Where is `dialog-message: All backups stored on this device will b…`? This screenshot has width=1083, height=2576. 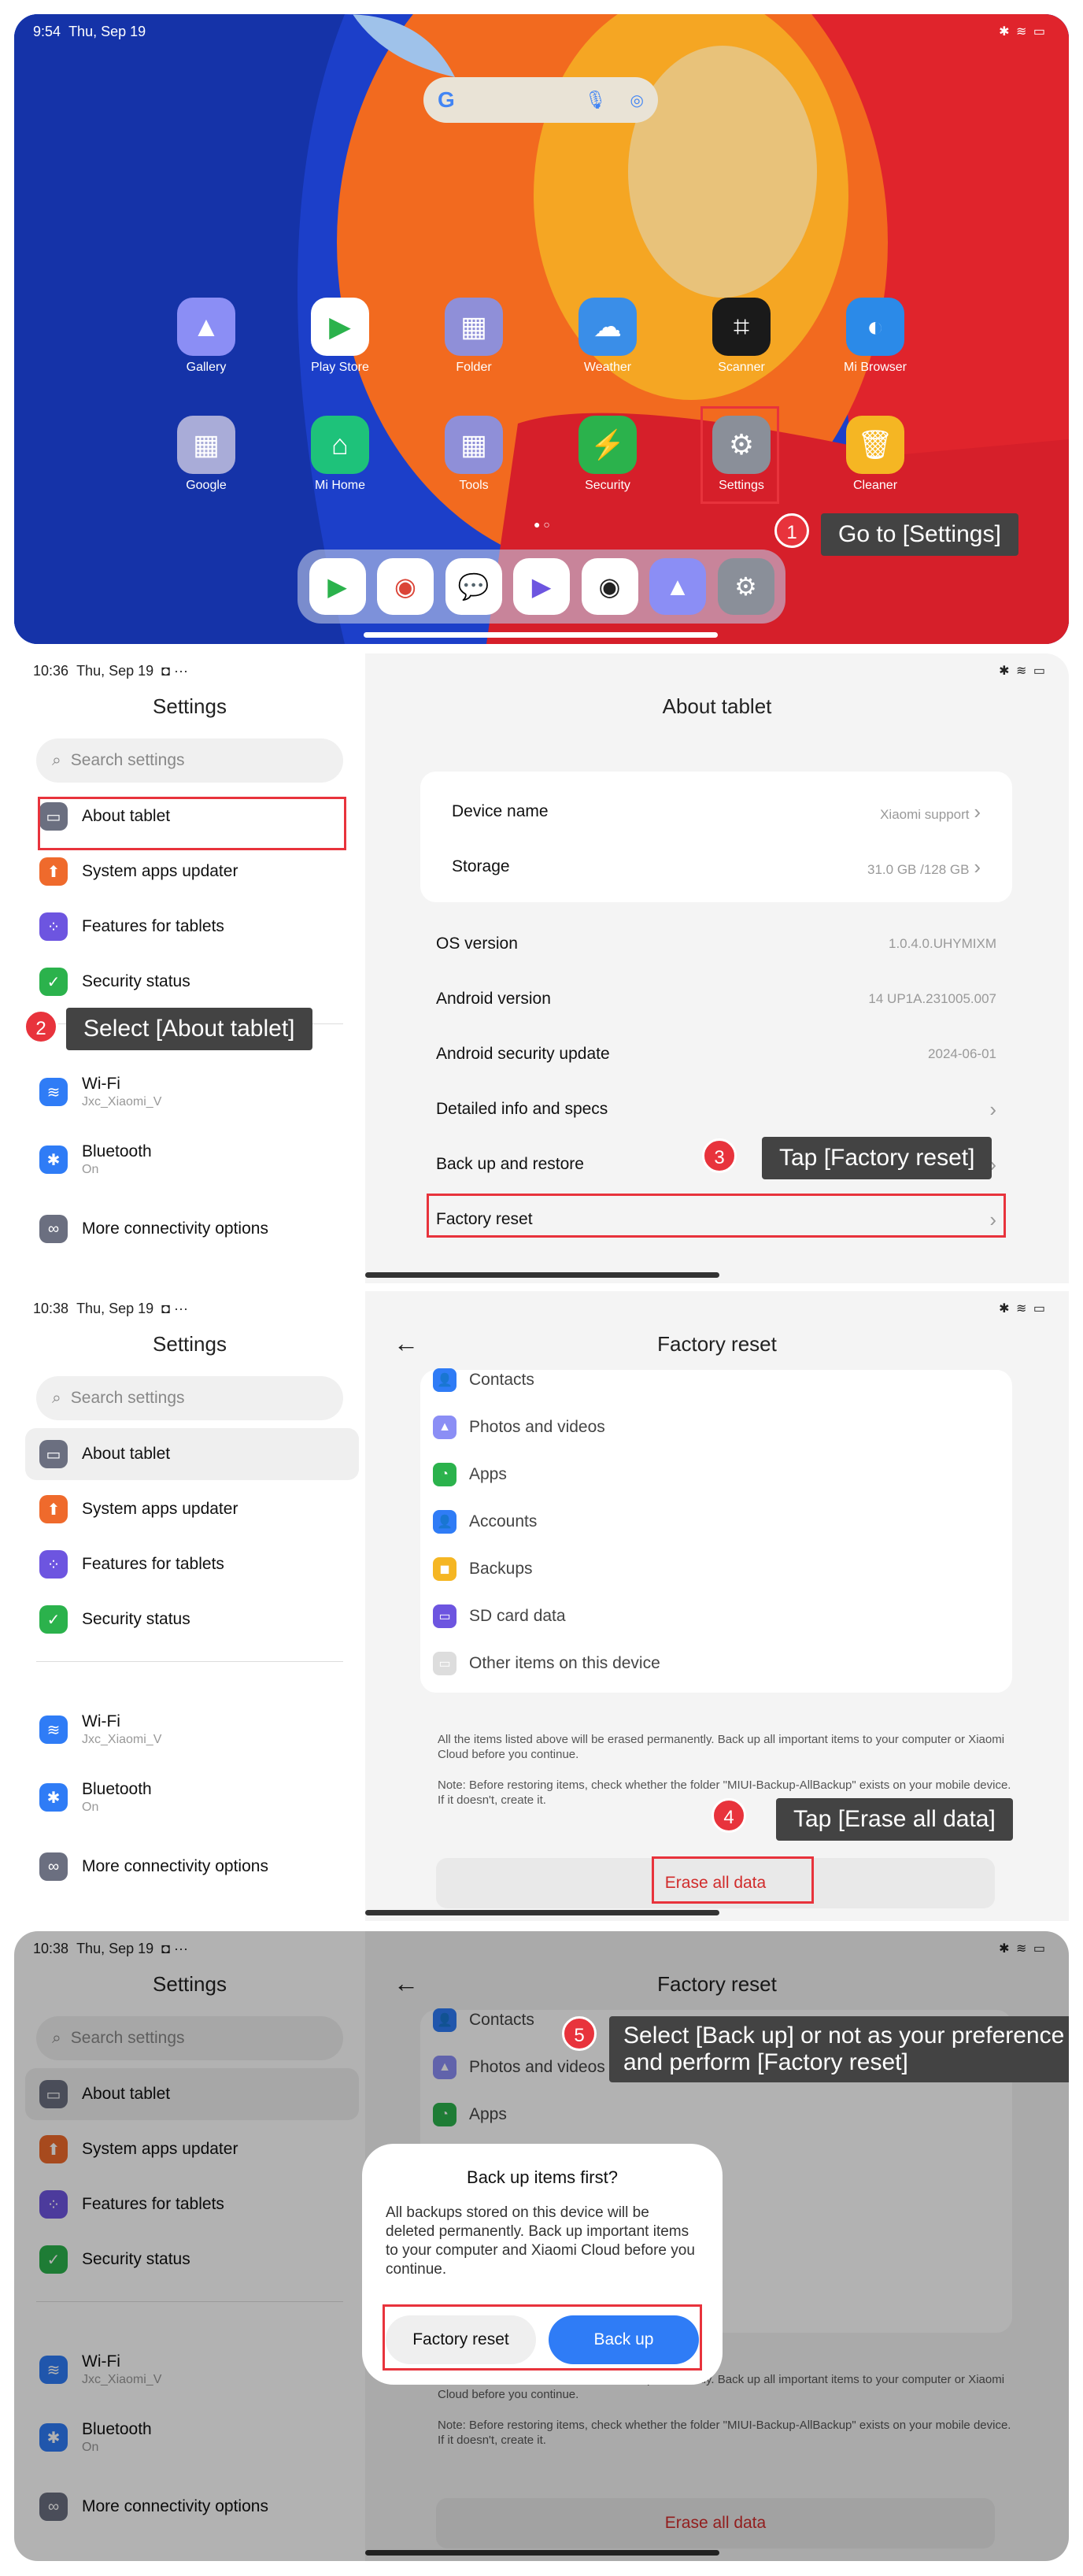 dialog-message: All backups stored on this device will b… is located at coordinates (540, 2241).